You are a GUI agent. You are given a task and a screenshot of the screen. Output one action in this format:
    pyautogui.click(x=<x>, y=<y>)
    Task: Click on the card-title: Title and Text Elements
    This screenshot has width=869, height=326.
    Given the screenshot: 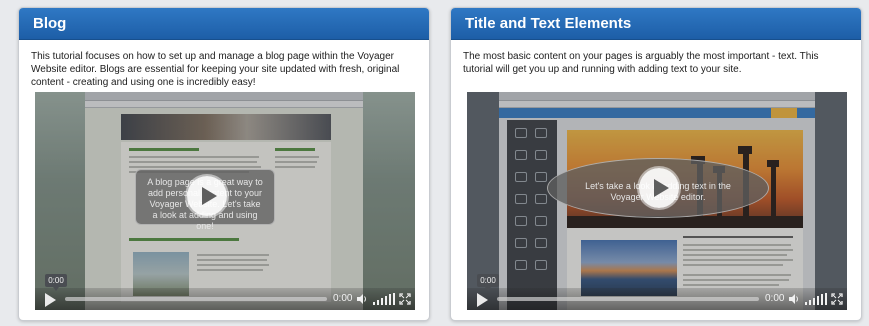 What is the action you would take?
    pyautogui.click(x=656, y=24)
    